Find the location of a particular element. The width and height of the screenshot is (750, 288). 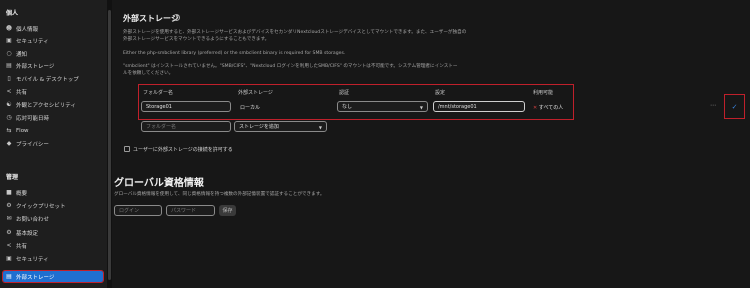

header-configuration: 設定 is located at coordinates (440, 93).